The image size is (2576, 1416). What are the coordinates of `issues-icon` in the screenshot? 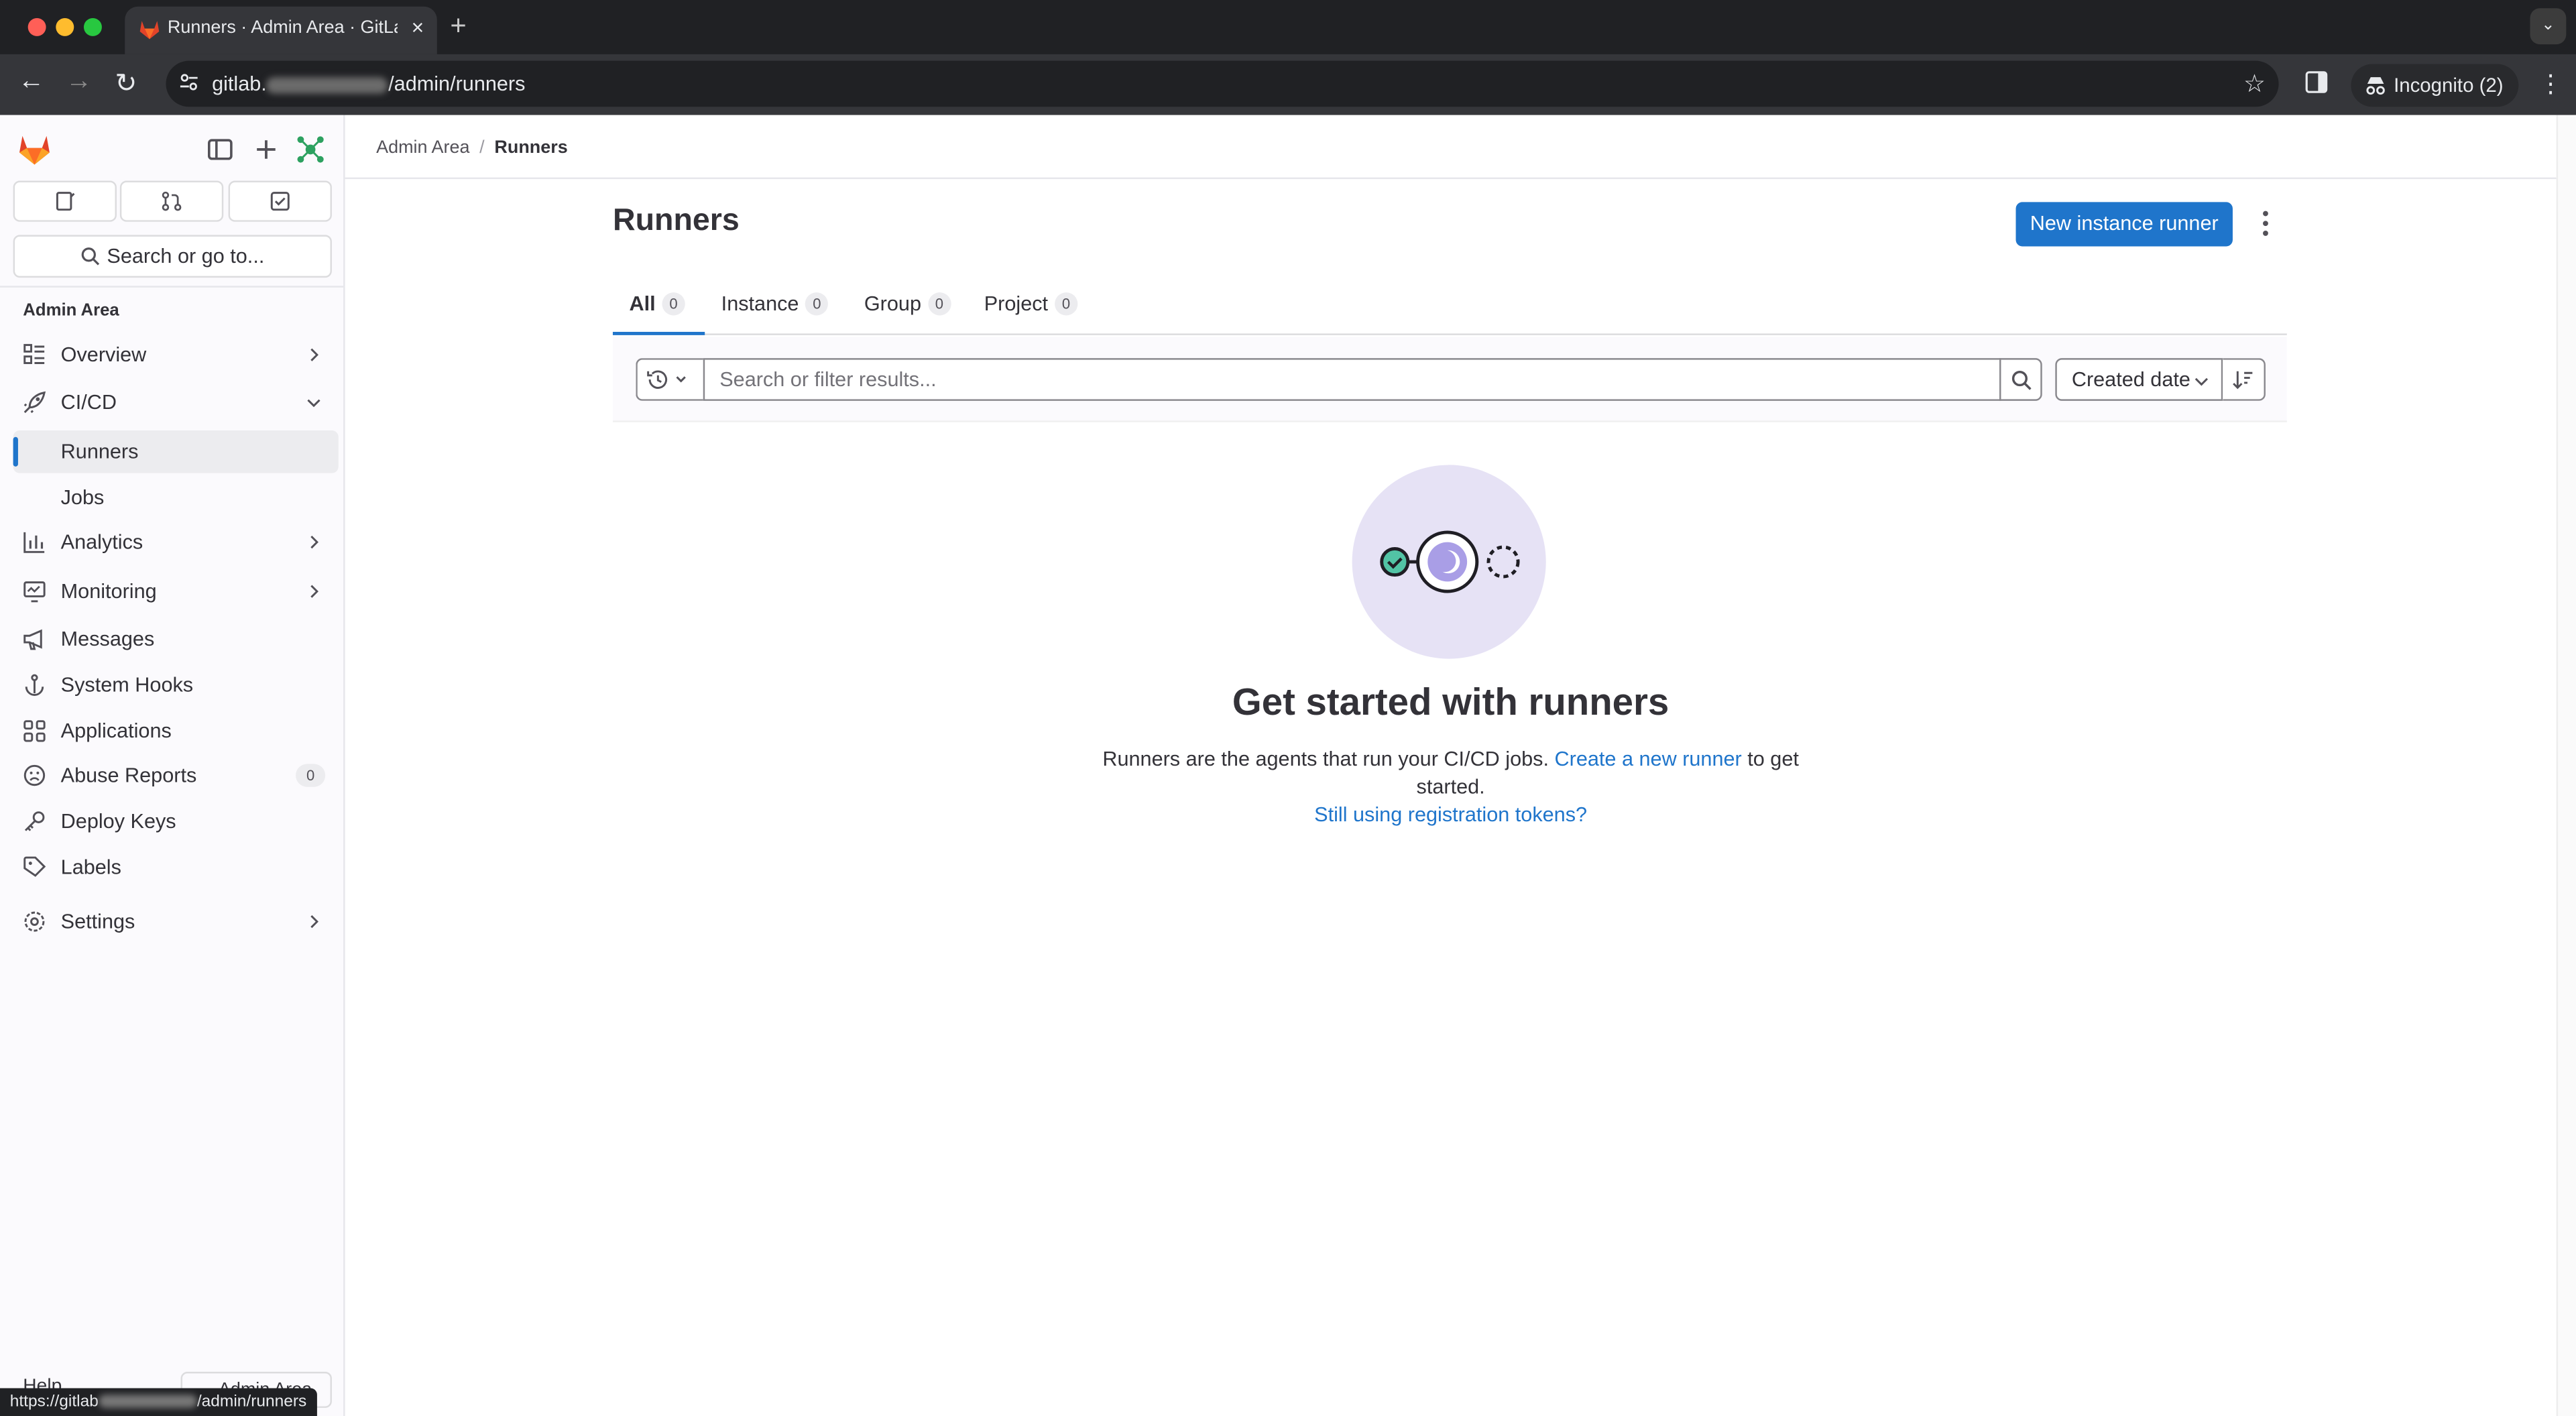 It's located at (65, 201).